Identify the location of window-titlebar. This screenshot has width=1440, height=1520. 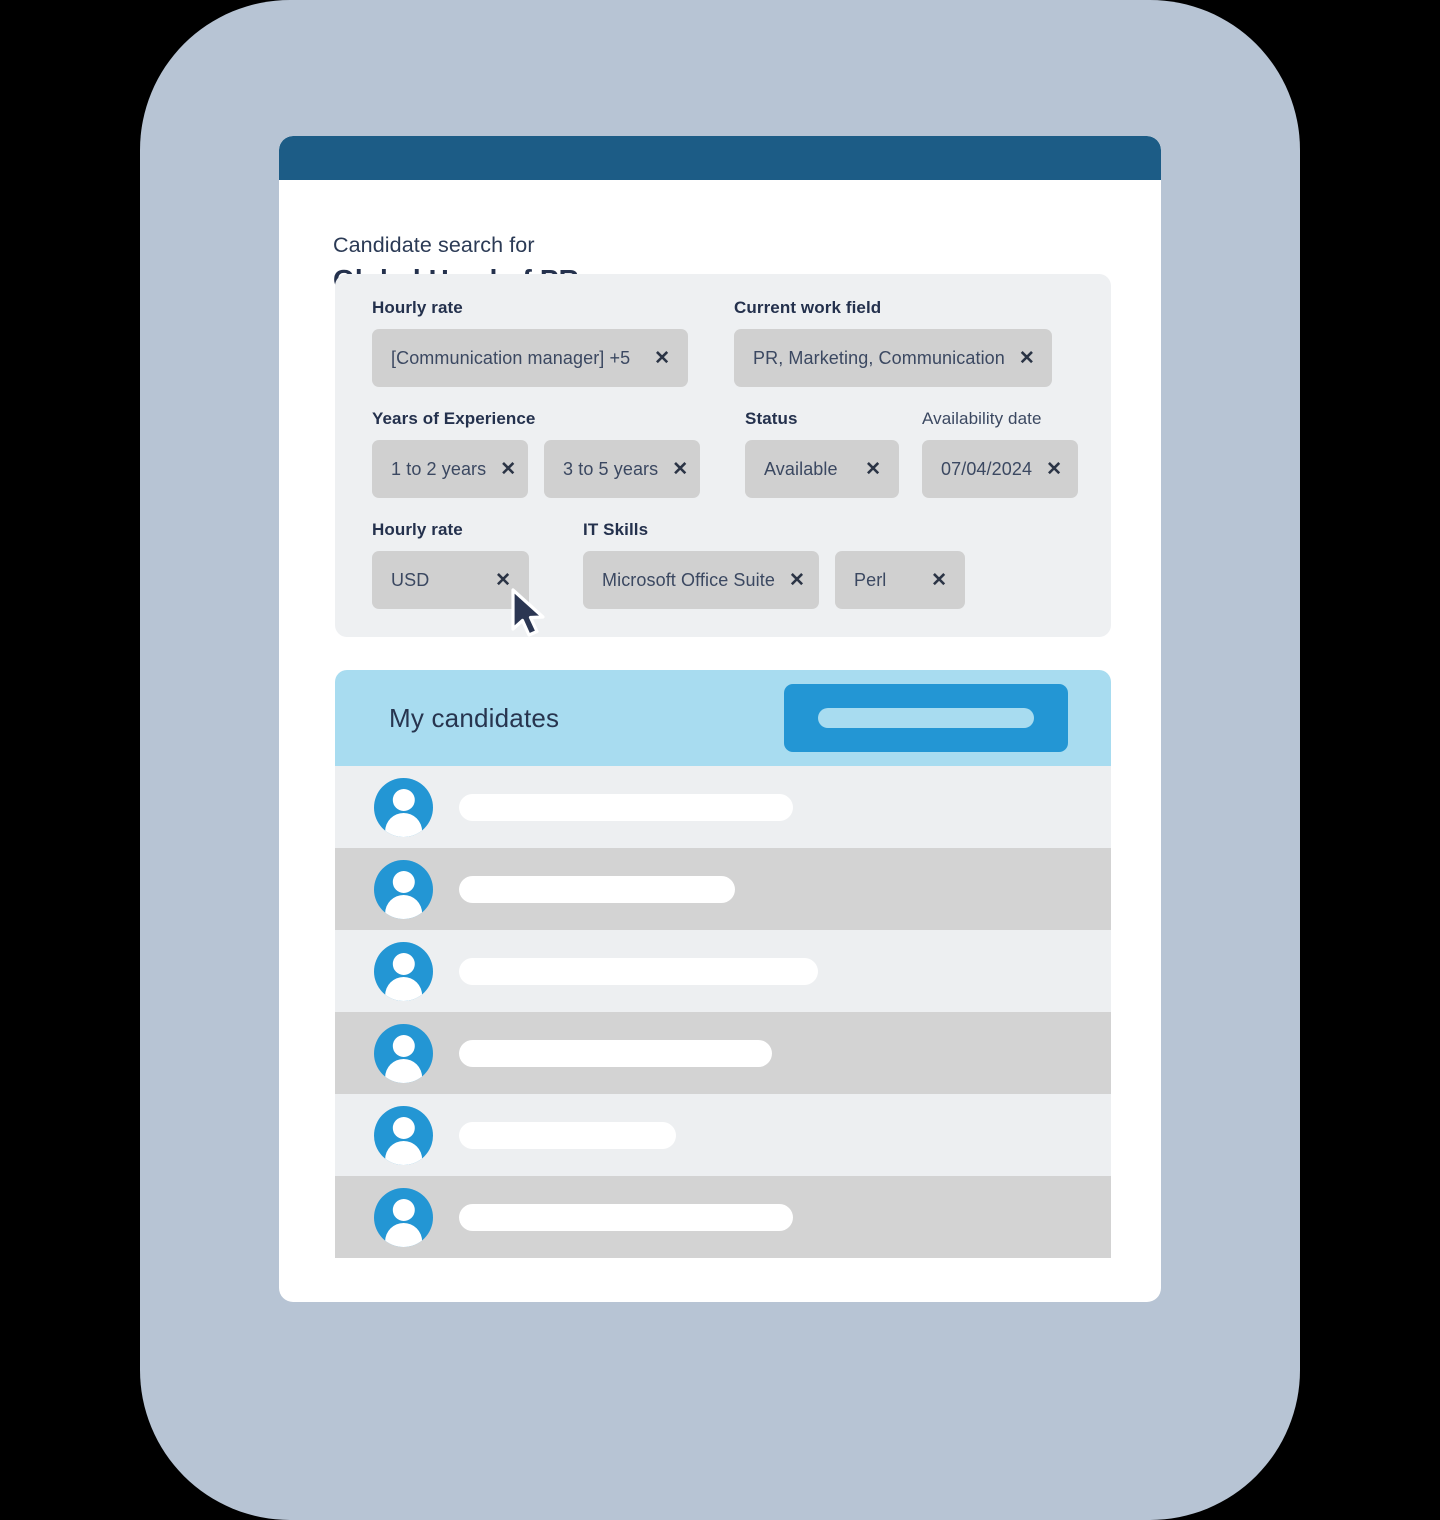
(720, 158).